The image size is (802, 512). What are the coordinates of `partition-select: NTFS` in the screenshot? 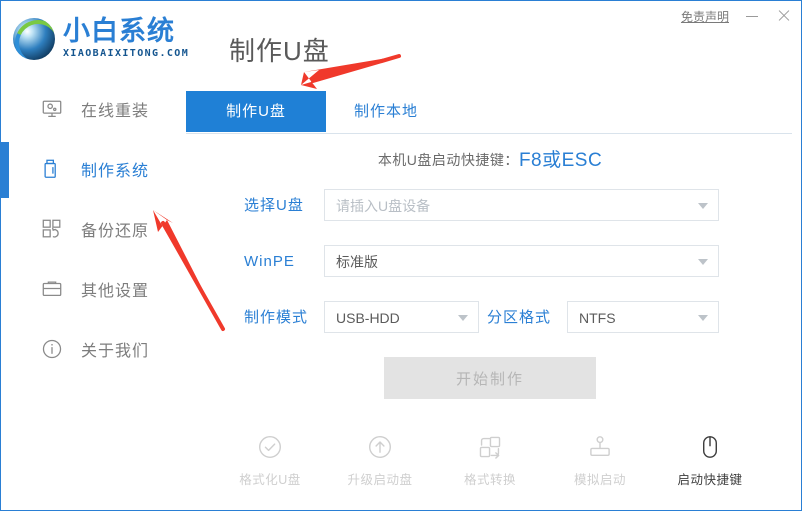 It's located at (643, 317).